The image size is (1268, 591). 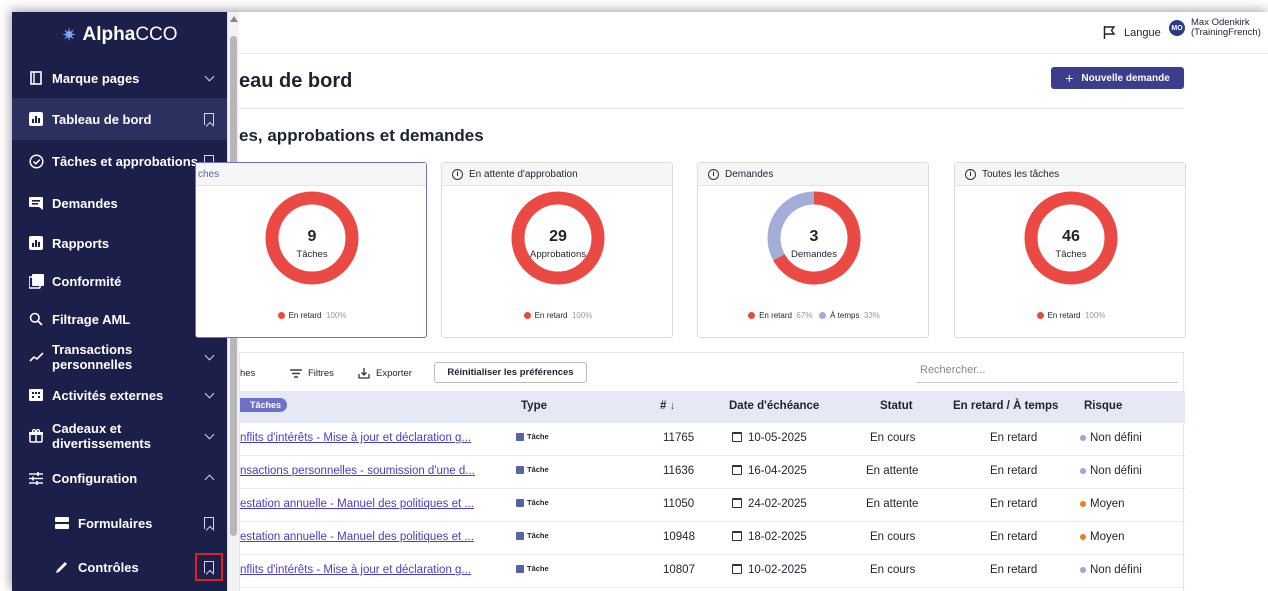 What do you see at coordinates (1226, 32) in the screenshot?
I see `user-org: (TrainingFrench)` at bounding box center [1226, 32].